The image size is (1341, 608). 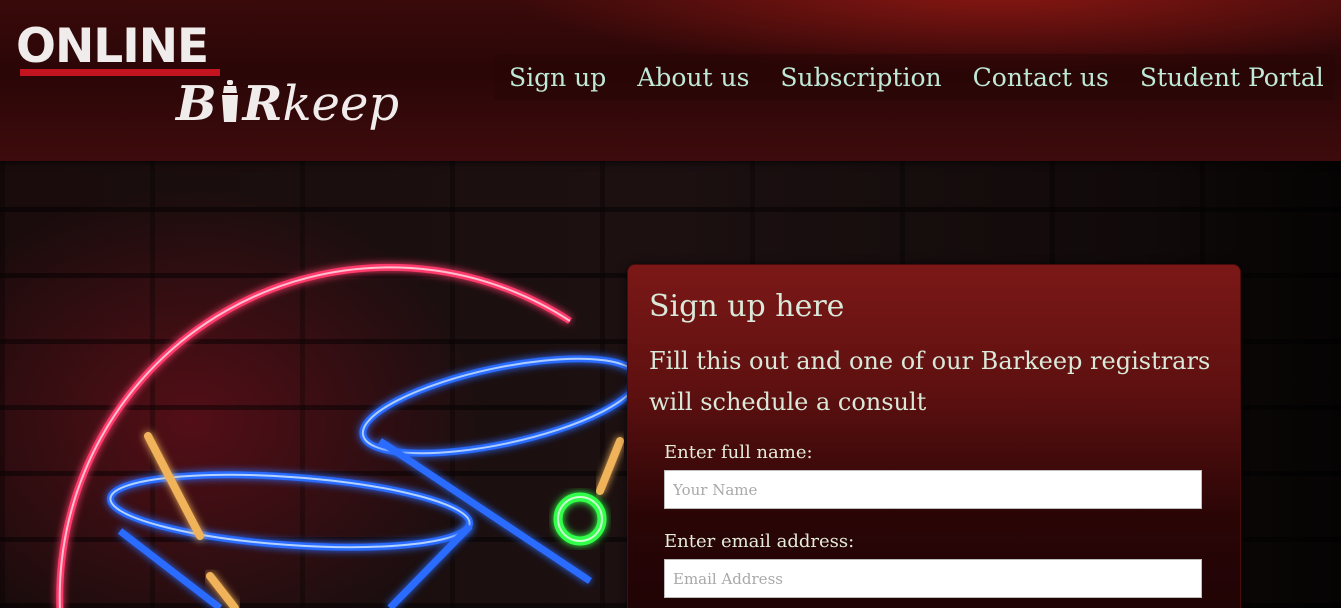 I want to click on email-input, so click(x=933, y=578).